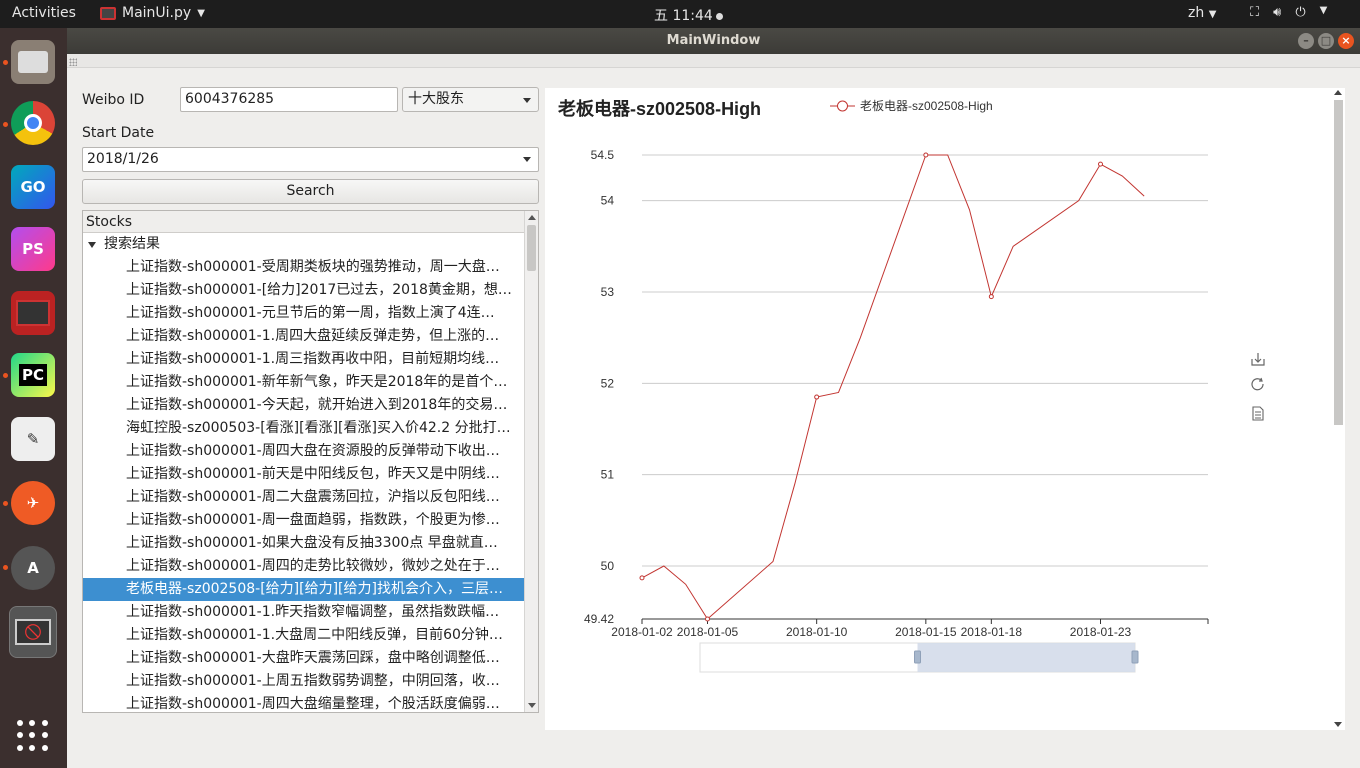  I want to click on type-select: 十大股东, so click(470, 99).